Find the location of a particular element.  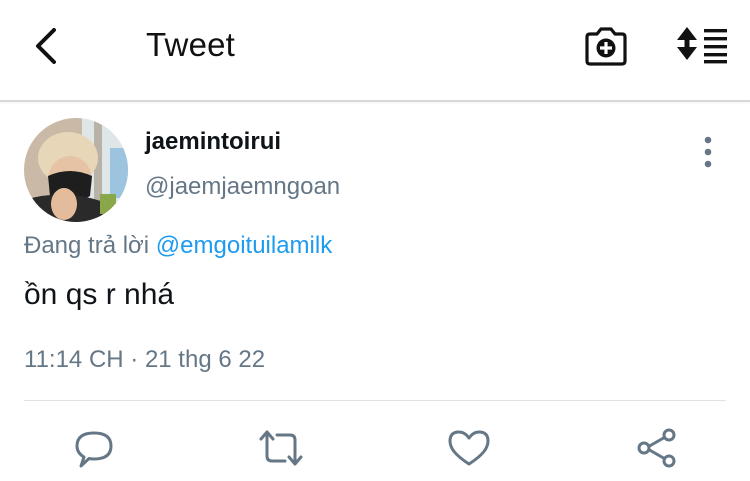

avatar is located at coordinates (76, 170).